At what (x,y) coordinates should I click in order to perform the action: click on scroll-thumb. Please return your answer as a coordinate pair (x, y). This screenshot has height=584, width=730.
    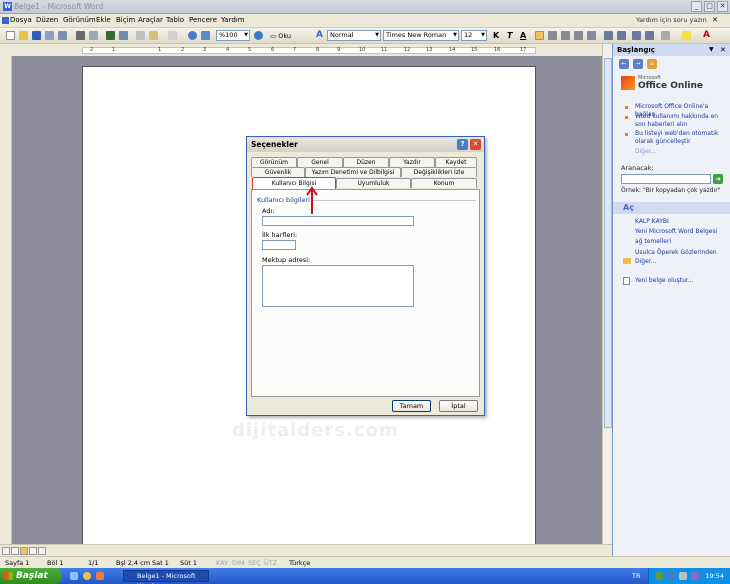
    Looking at the image, I should click on (608, 243).